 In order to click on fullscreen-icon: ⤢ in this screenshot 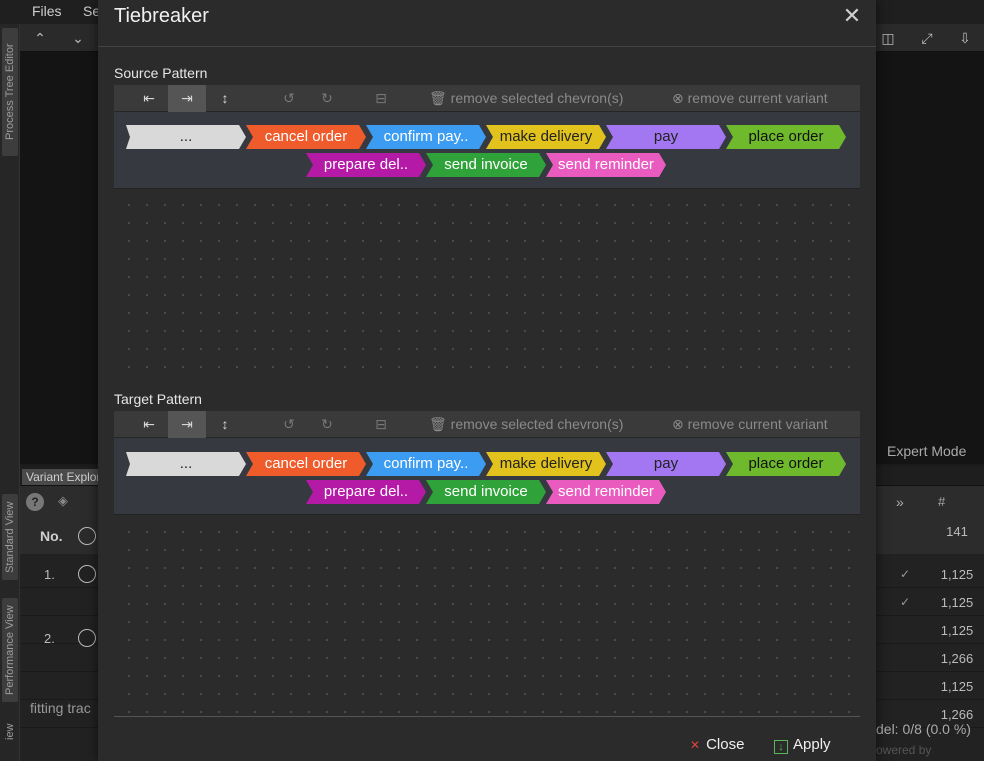, I will do `click(927, 38)`.